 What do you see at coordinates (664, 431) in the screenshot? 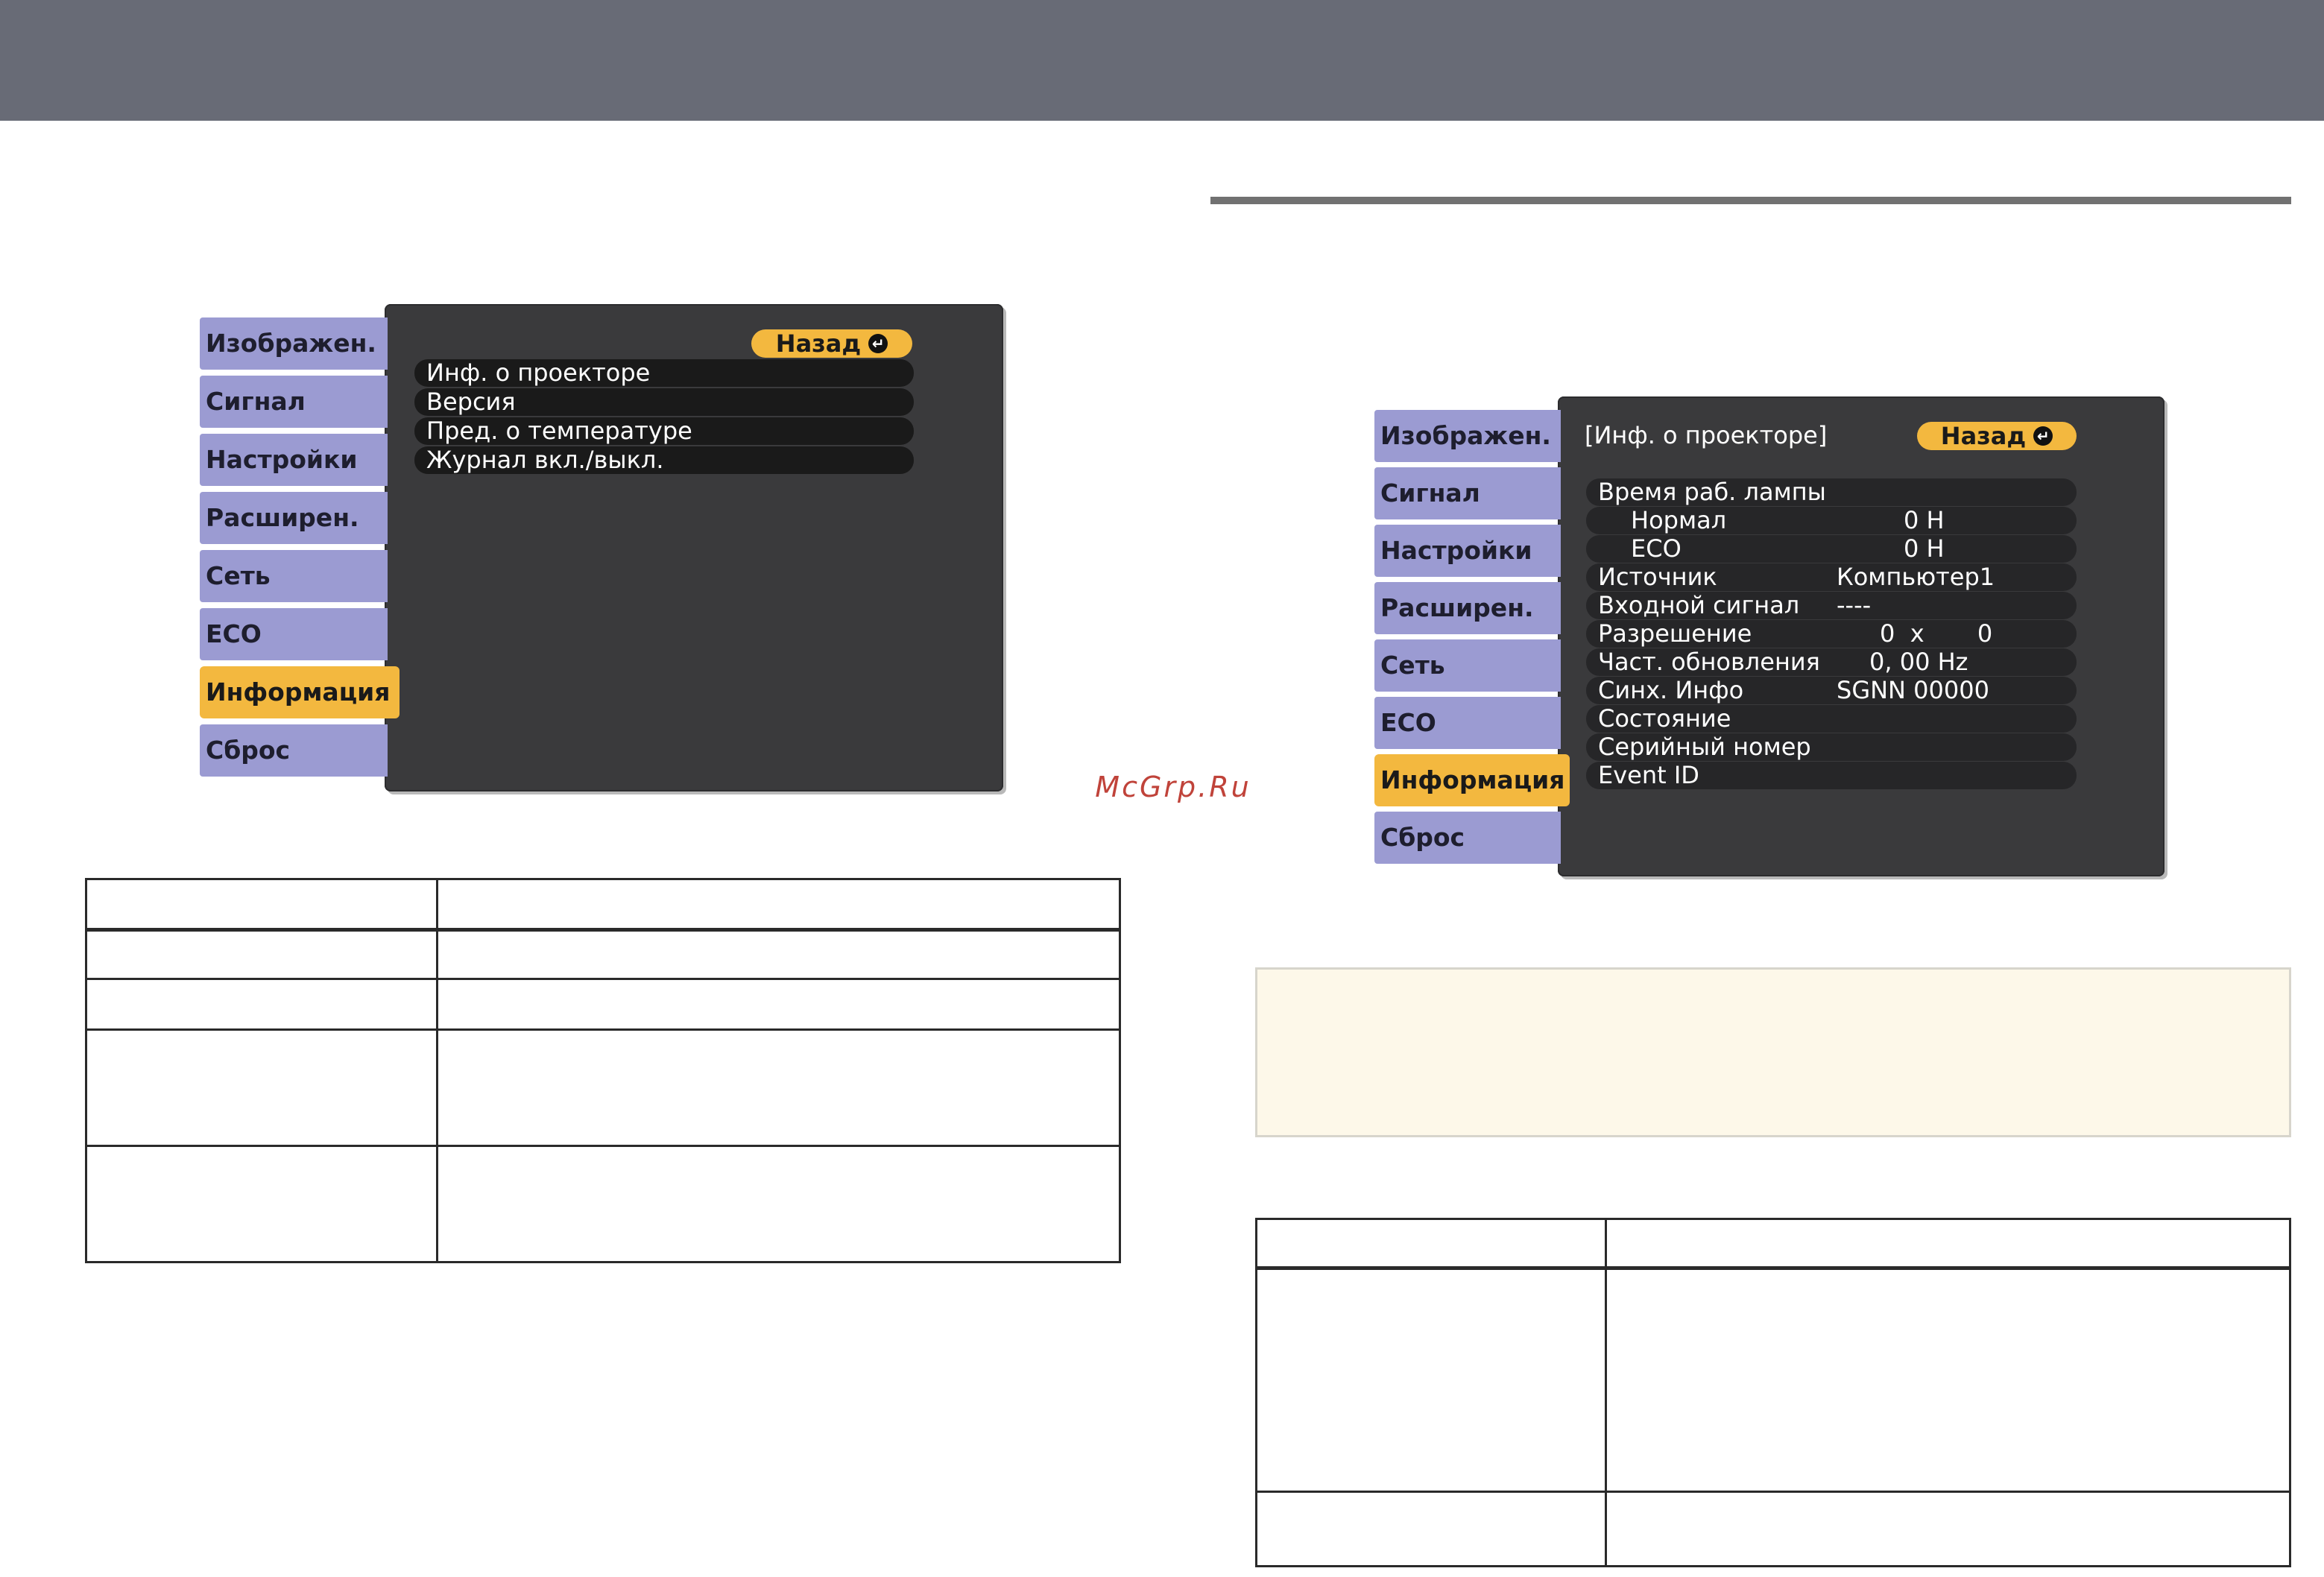
I see `menu-item-temperature-warning: Пред. о температуре` at bounding box center [664, 431].